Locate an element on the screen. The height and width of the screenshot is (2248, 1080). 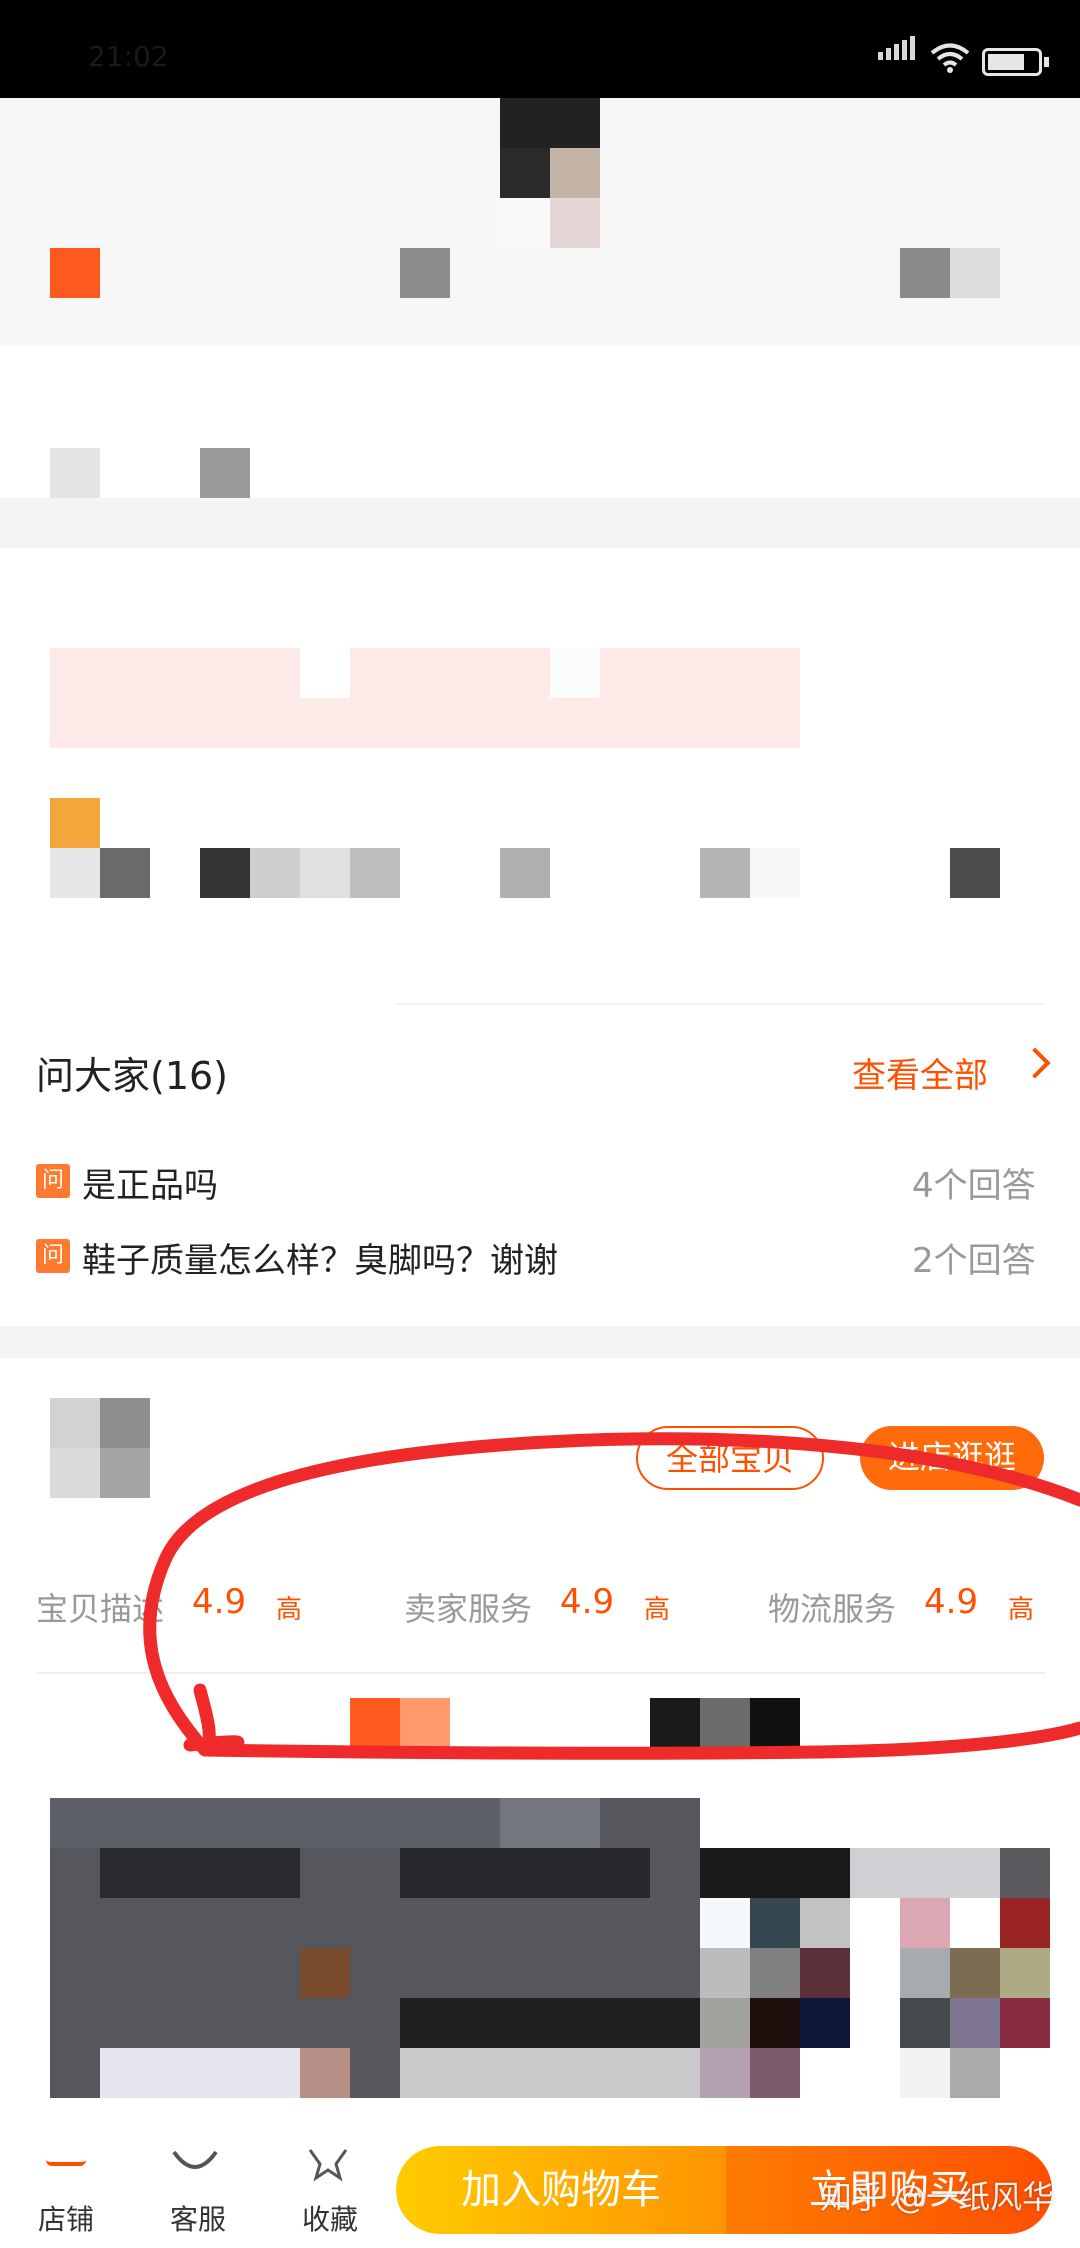
pixelated-avatar is located at coordinates (75, 823).